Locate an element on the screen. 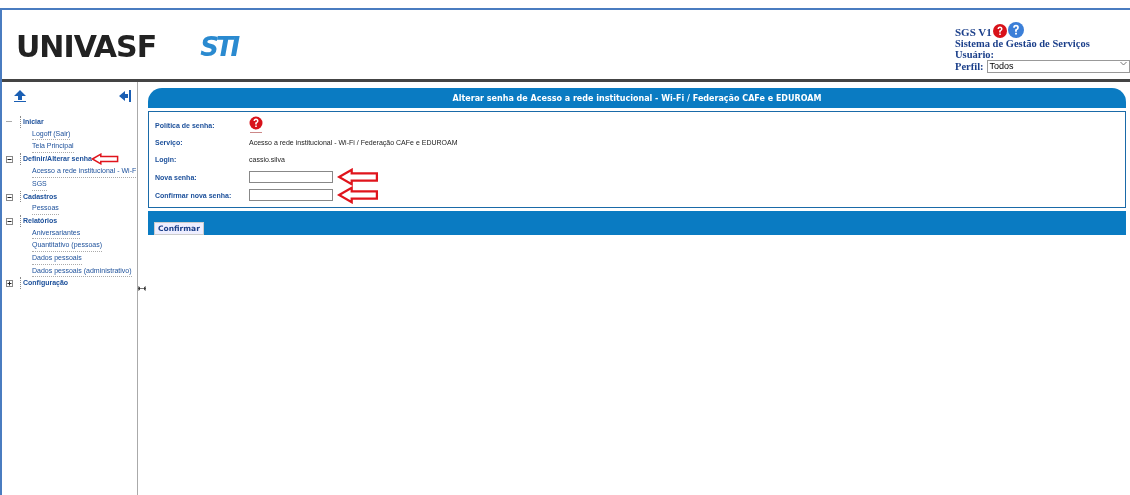  chevron-down-icon is located at coordinates (1123, 63).